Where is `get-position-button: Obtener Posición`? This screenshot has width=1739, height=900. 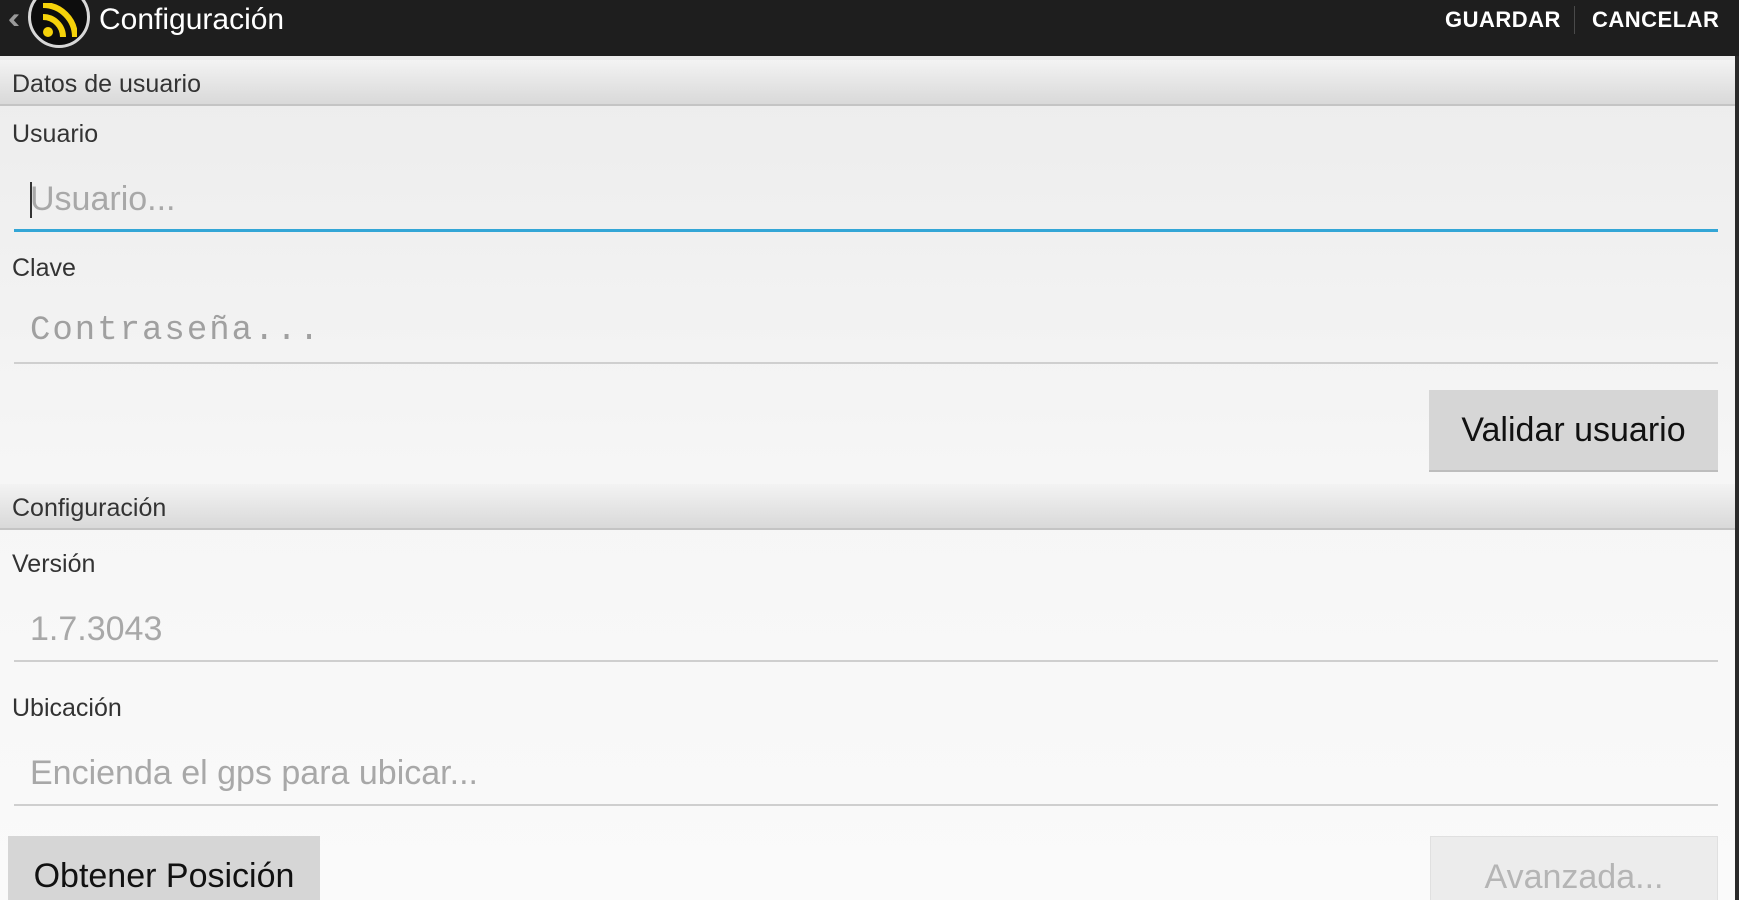 get-position-button: Obtener Posición is located at coordinates (164, 868).